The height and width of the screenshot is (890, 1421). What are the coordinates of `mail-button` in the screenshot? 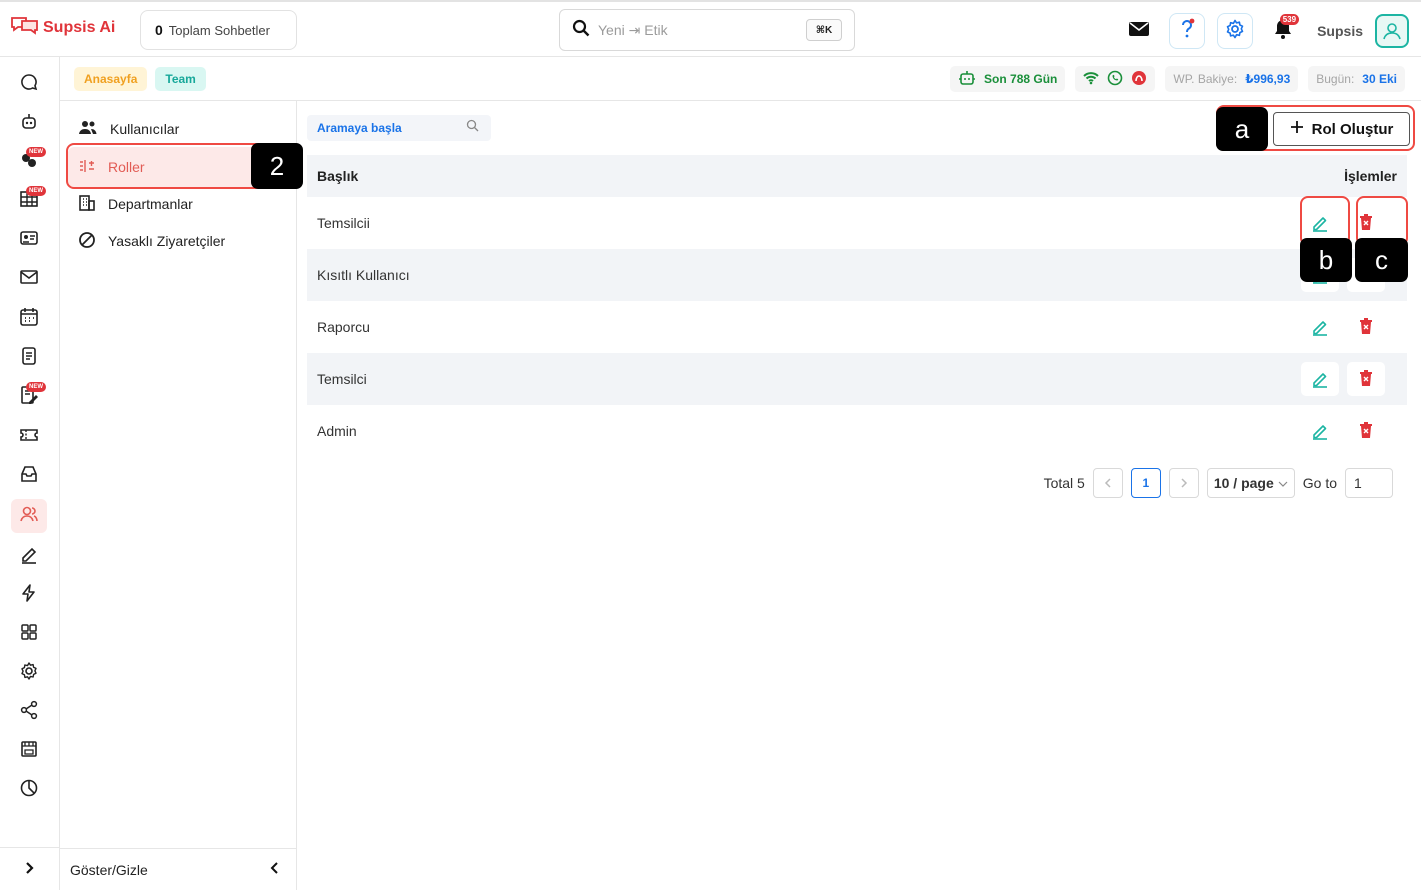 It's located at (1139, 31).